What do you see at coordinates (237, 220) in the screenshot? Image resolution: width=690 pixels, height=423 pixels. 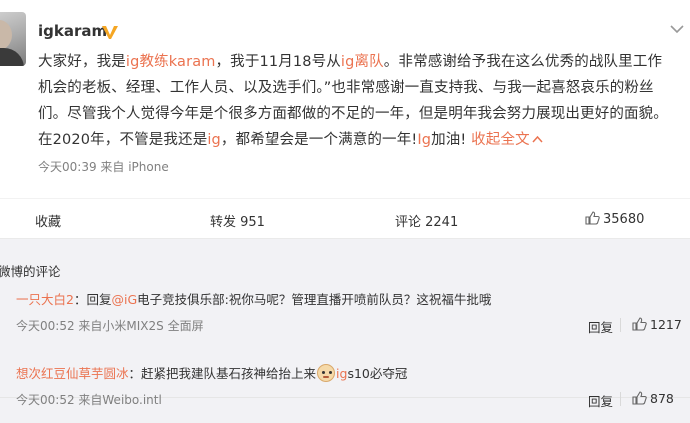 I see `forward-button: 转发 951` at bounding box center [237, 220].